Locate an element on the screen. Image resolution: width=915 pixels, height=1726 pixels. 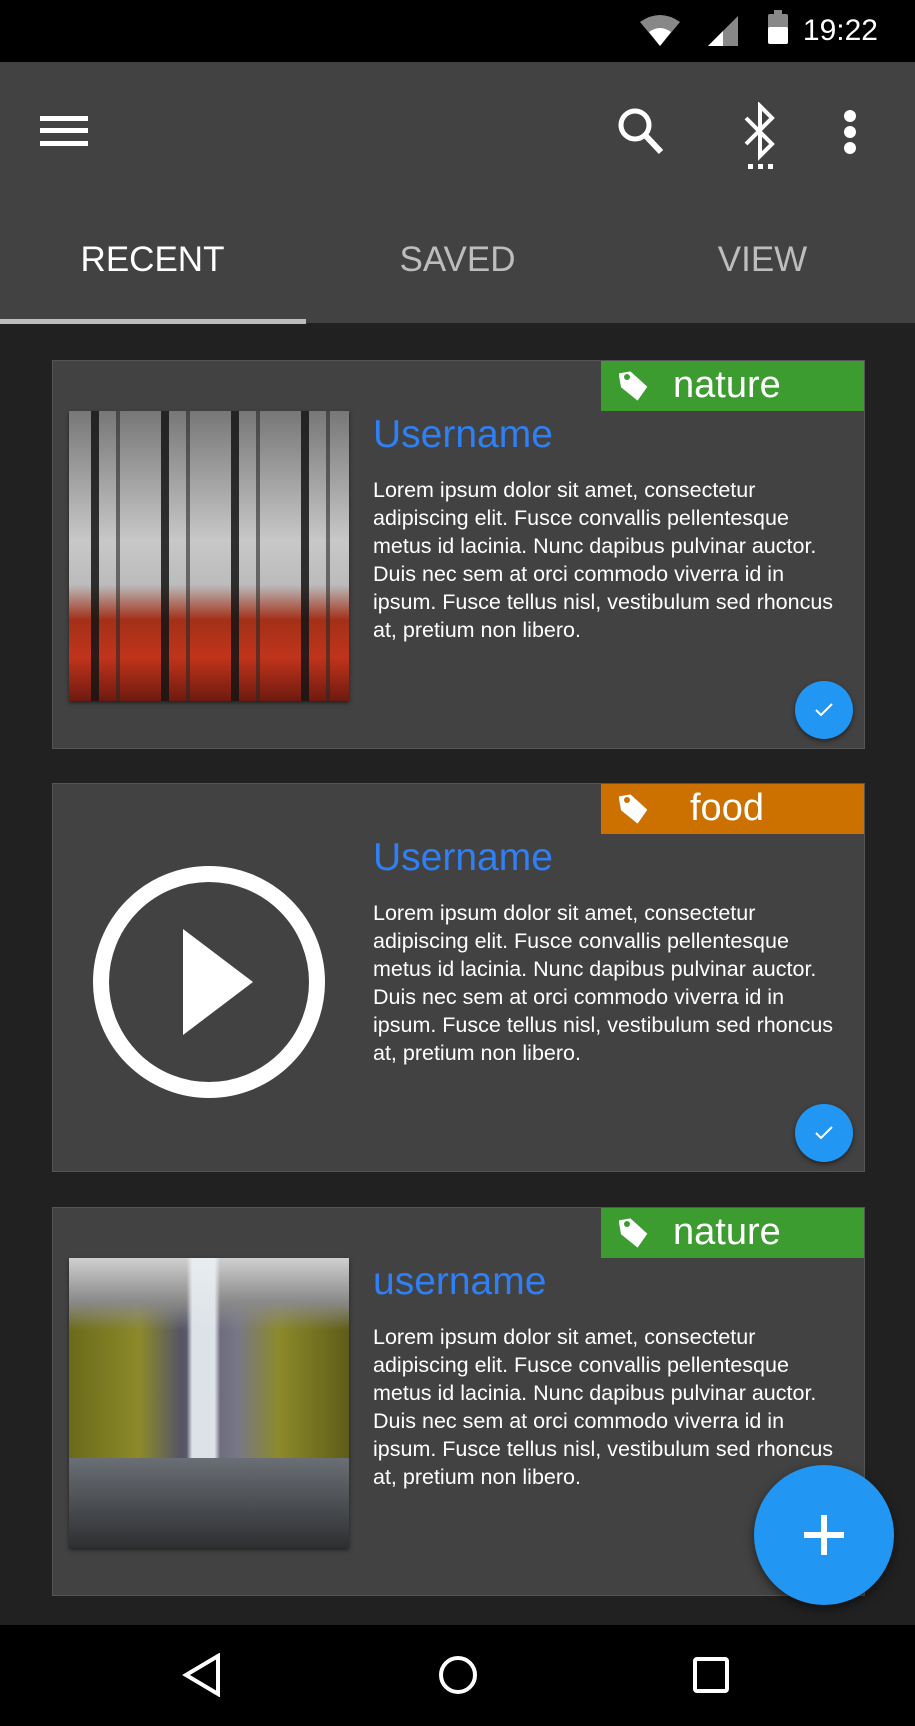
waterfall-river is located at coordinates (209, 1503).